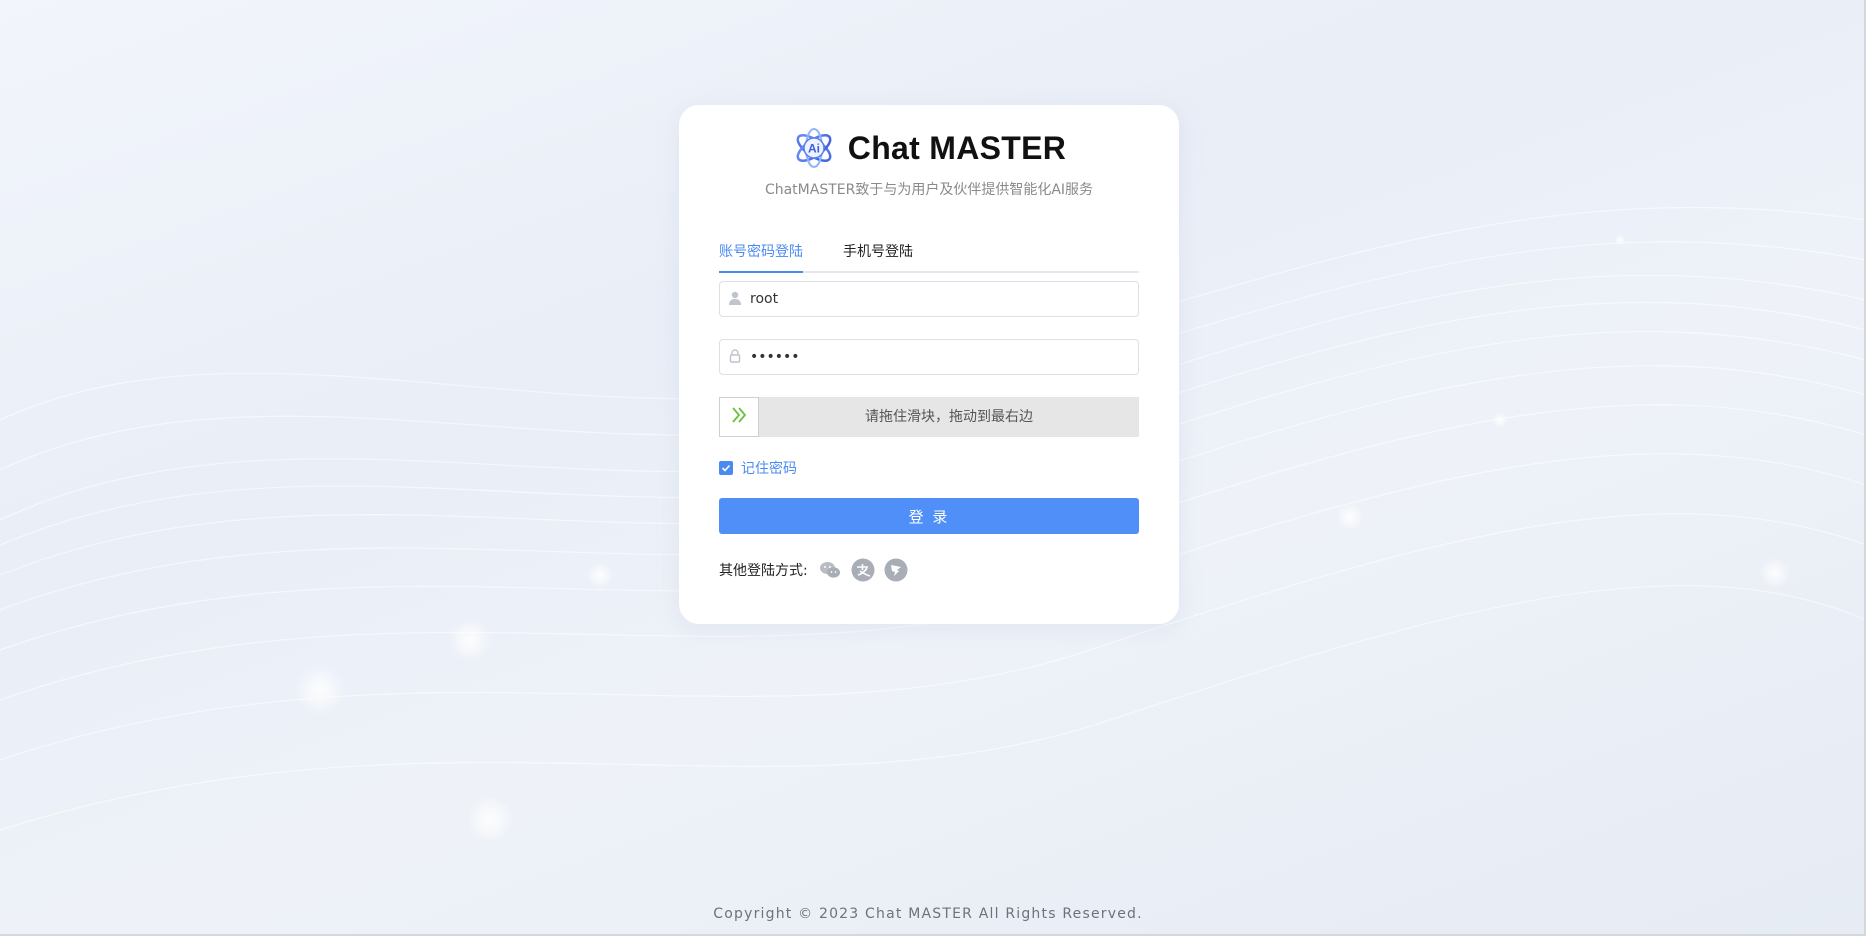 This screenshot has height=936, width=1866. I want to click on slider-handle, so click(739, 417).